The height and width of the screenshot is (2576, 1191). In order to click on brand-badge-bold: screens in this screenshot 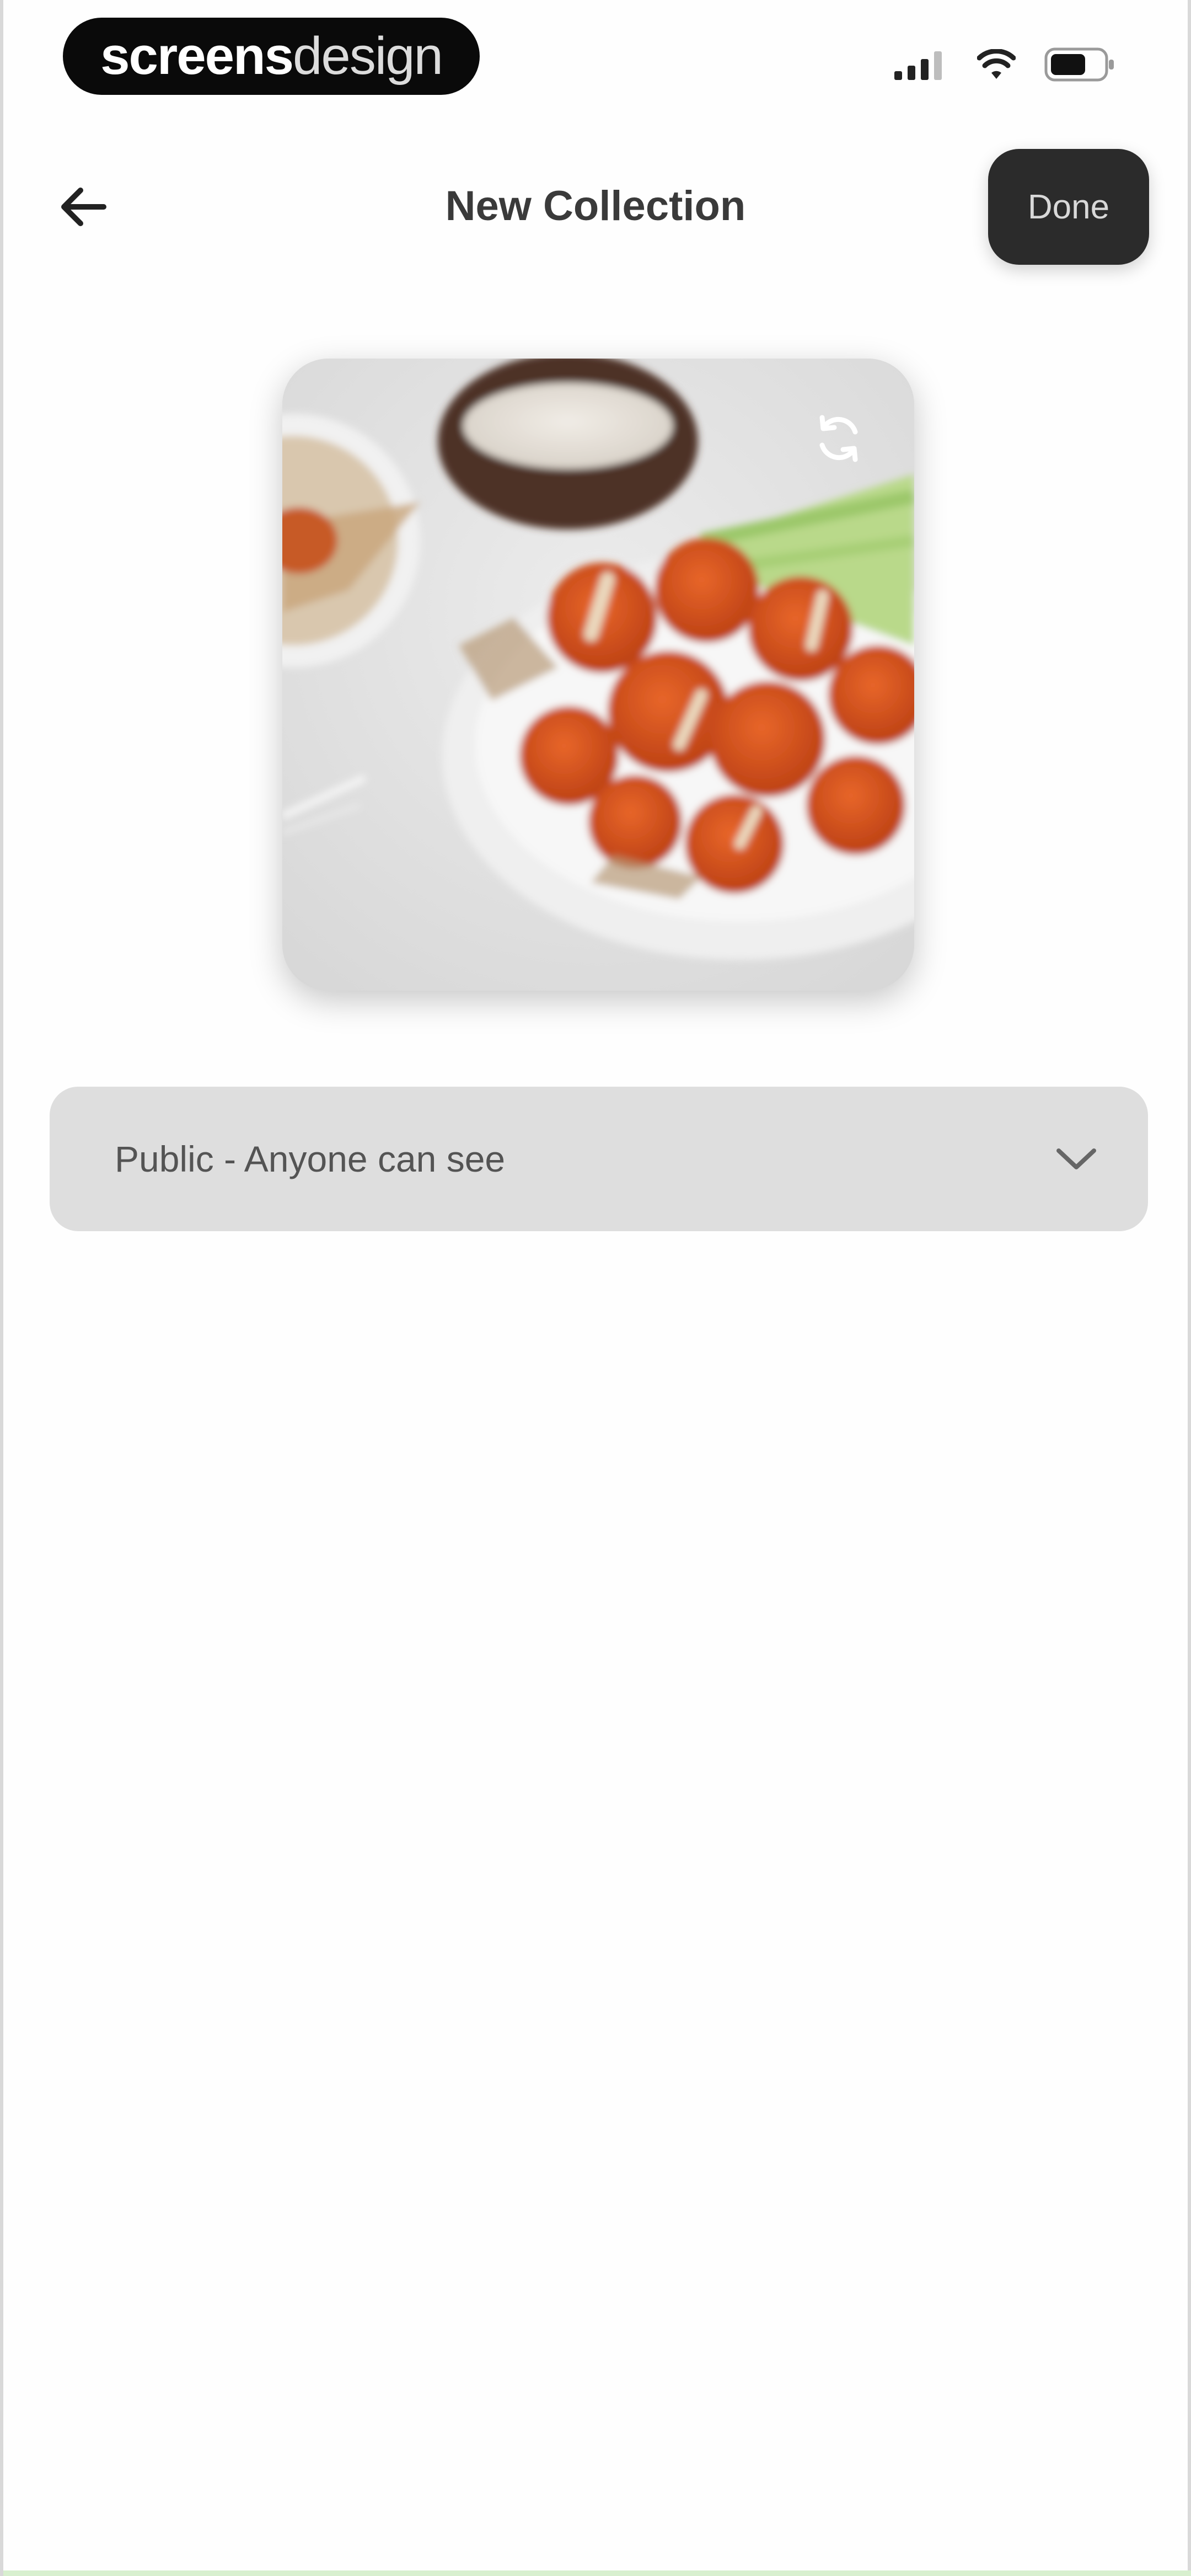, I will do `click(197, 55)`.